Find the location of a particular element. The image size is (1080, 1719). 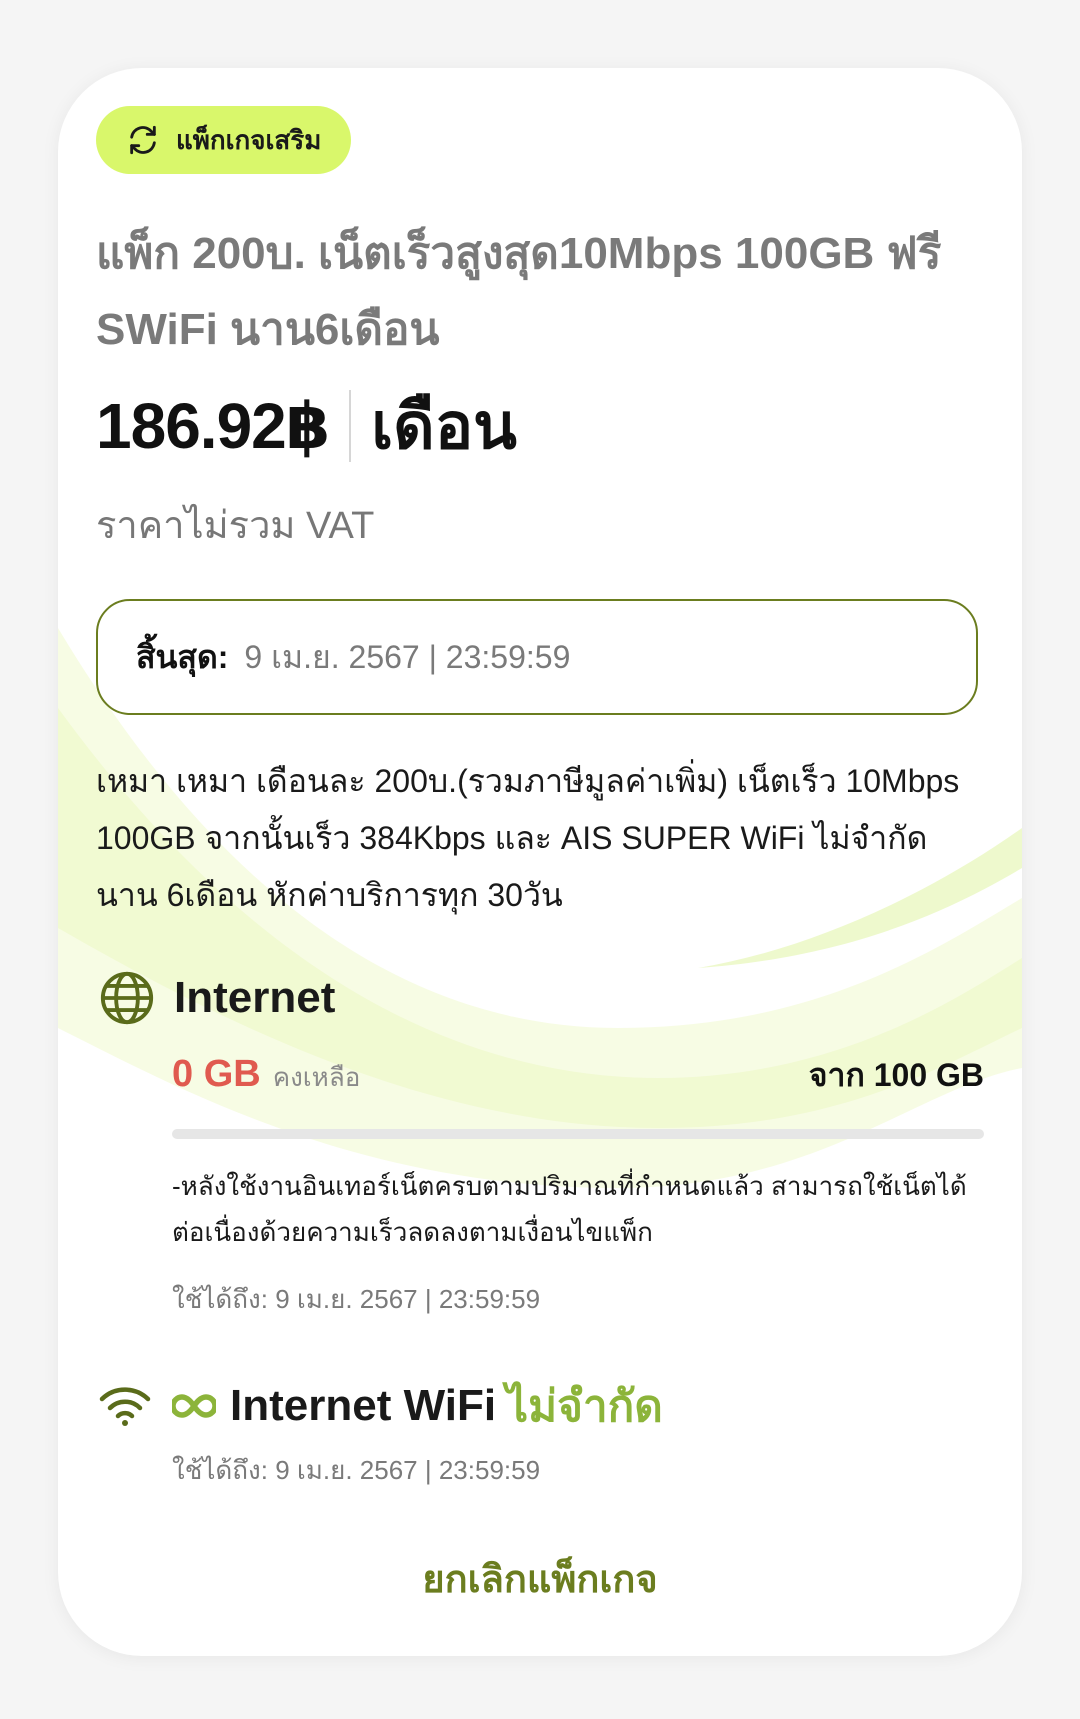

expiry-value: 9 เม.ย. 2567 | 23:59:59 is located at coordinates (407, 656).